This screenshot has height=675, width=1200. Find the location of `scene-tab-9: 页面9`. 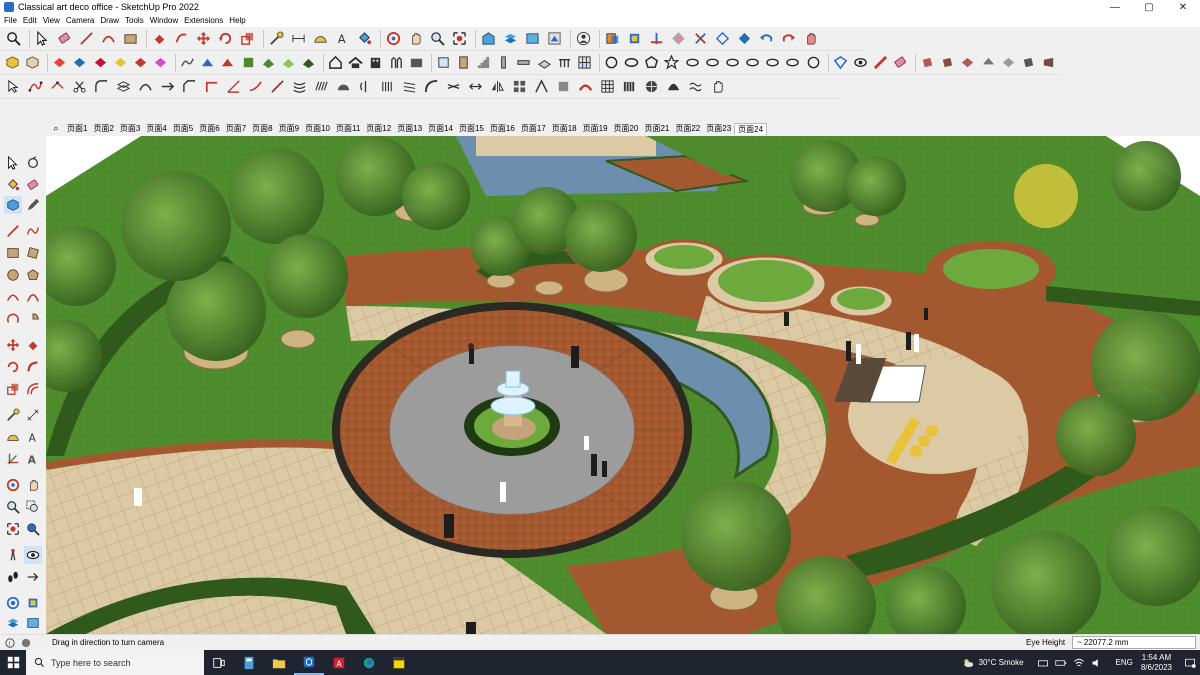

scene-tab-9: 页面9 is located at coordinates (289, 129).